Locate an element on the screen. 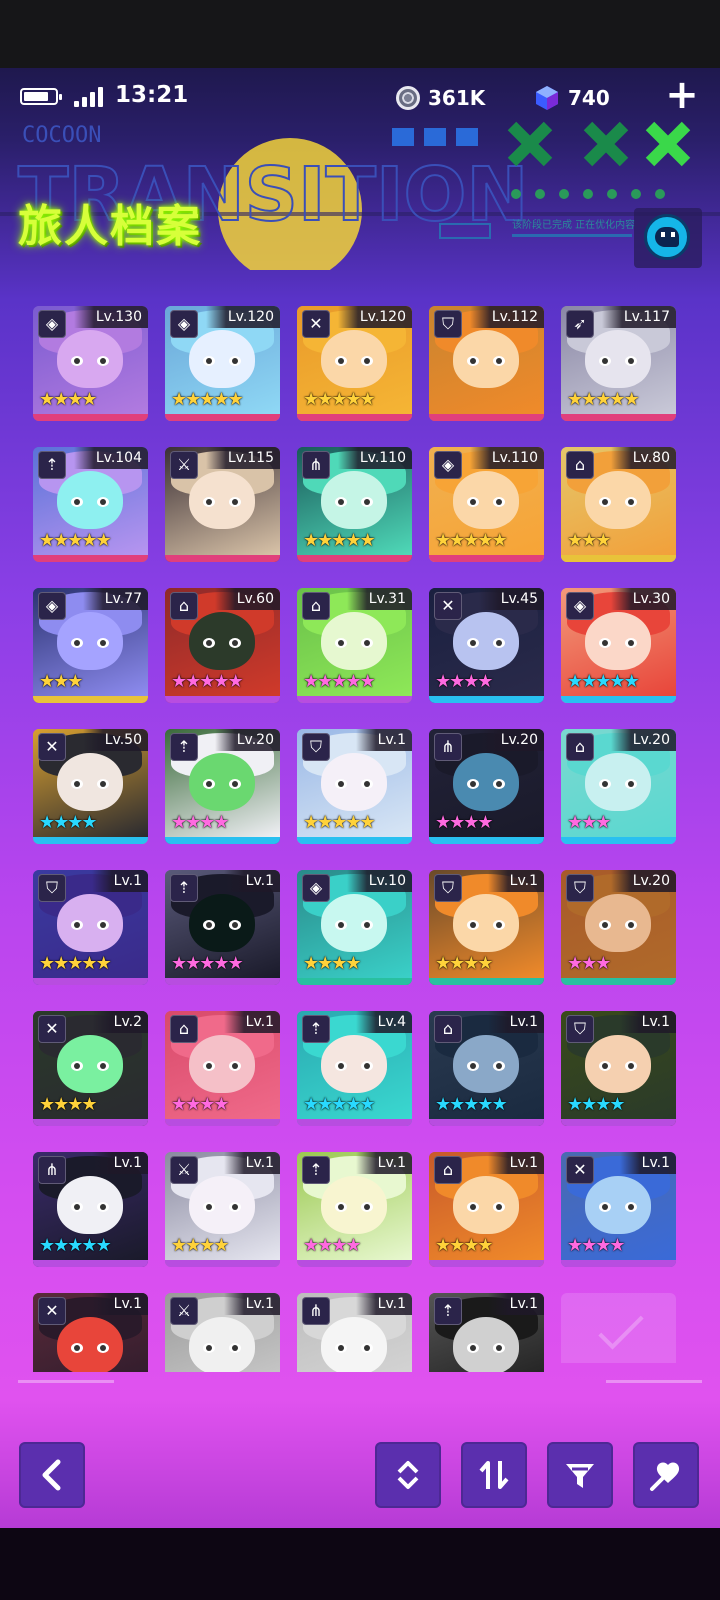 The height and width of the screenshot is (1600, 720). character-card: ✕ Lv.1 is located at coordinates (90, 1332).